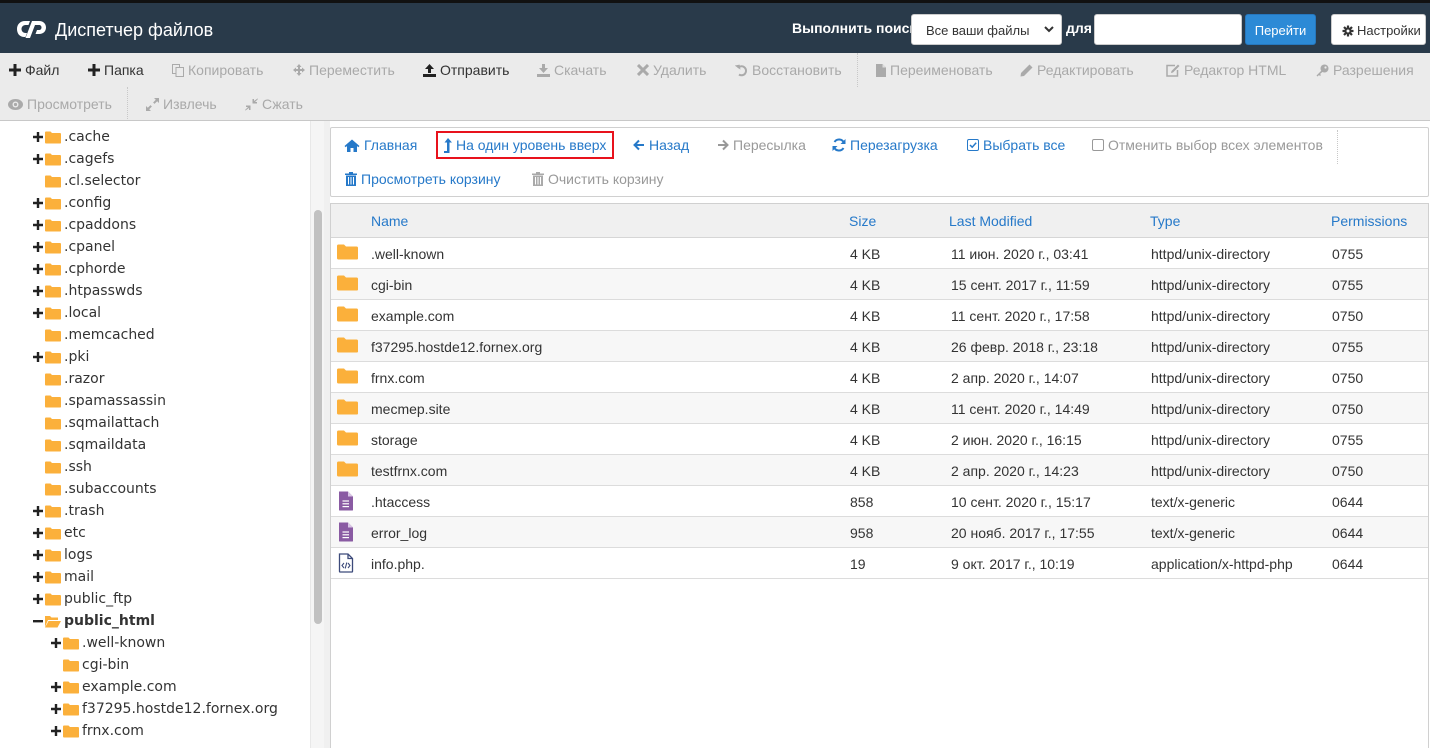 The width and height of the screenshot is (1430, 748). I want to click on tree-item: example.com, so click(113, 687).